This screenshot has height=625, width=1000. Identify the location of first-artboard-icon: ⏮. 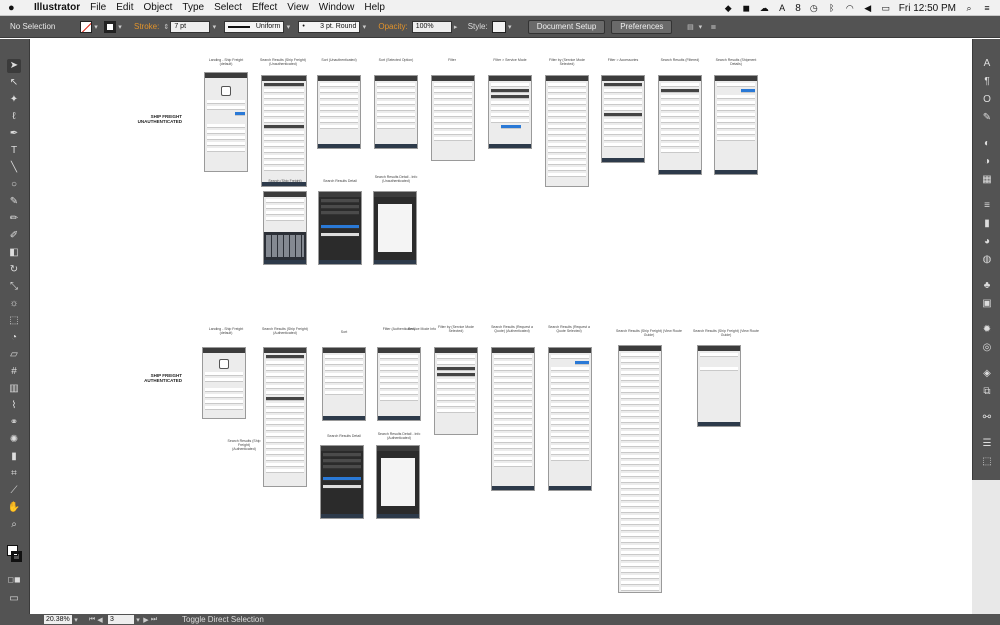
(92, 620).